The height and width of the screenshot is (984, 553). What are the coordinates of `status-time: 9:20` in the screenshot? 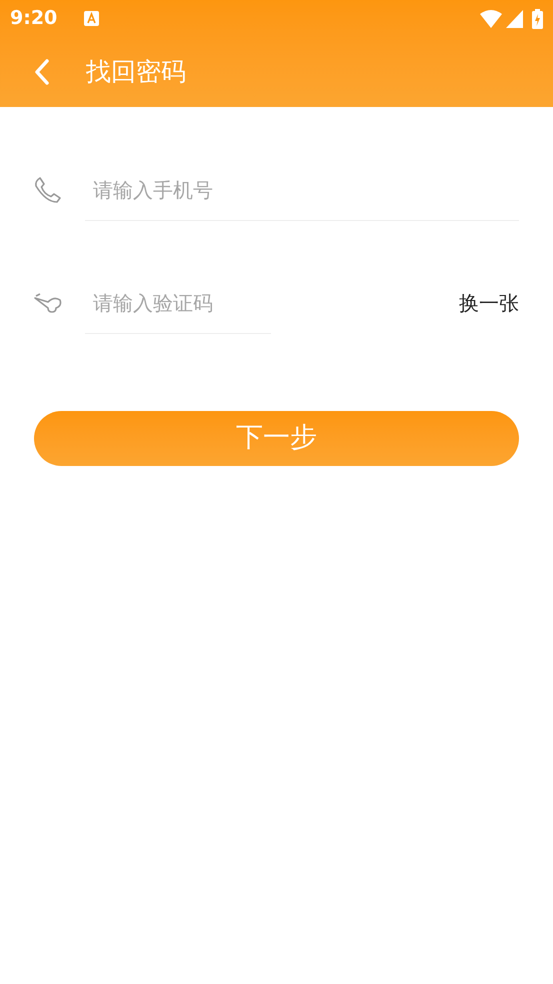 It's located at (34, 19).